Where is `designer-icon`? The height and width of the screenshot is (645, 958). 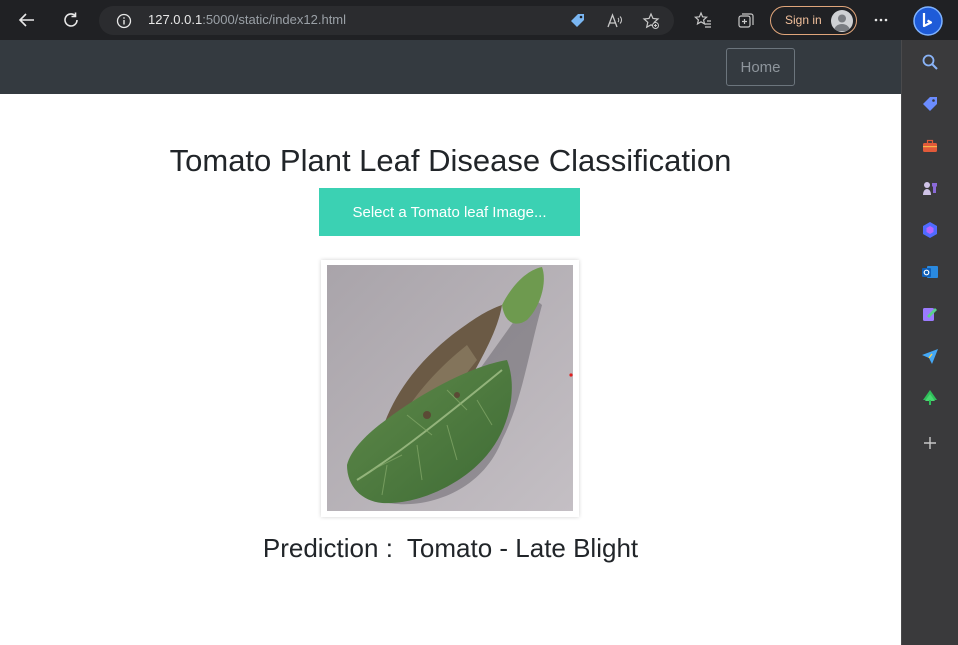
designer-icon is located at coordinates (930, 314).